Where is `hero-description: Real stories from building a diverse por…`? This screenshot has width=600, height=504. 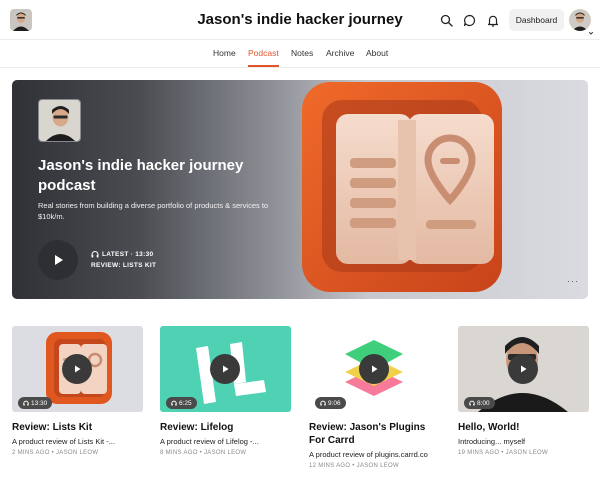
hero-description: Real stories from building a diverse por… is located at coordinates (153, 211).